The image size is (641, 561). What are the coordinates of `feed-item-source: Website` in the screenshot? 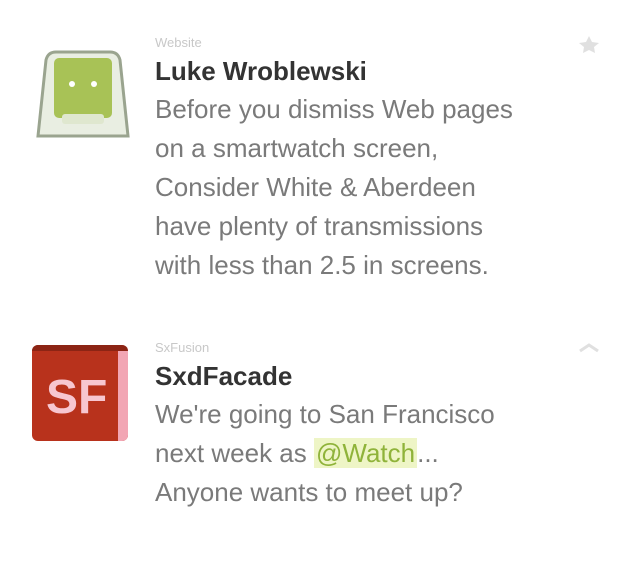 It's located at (178, 42).